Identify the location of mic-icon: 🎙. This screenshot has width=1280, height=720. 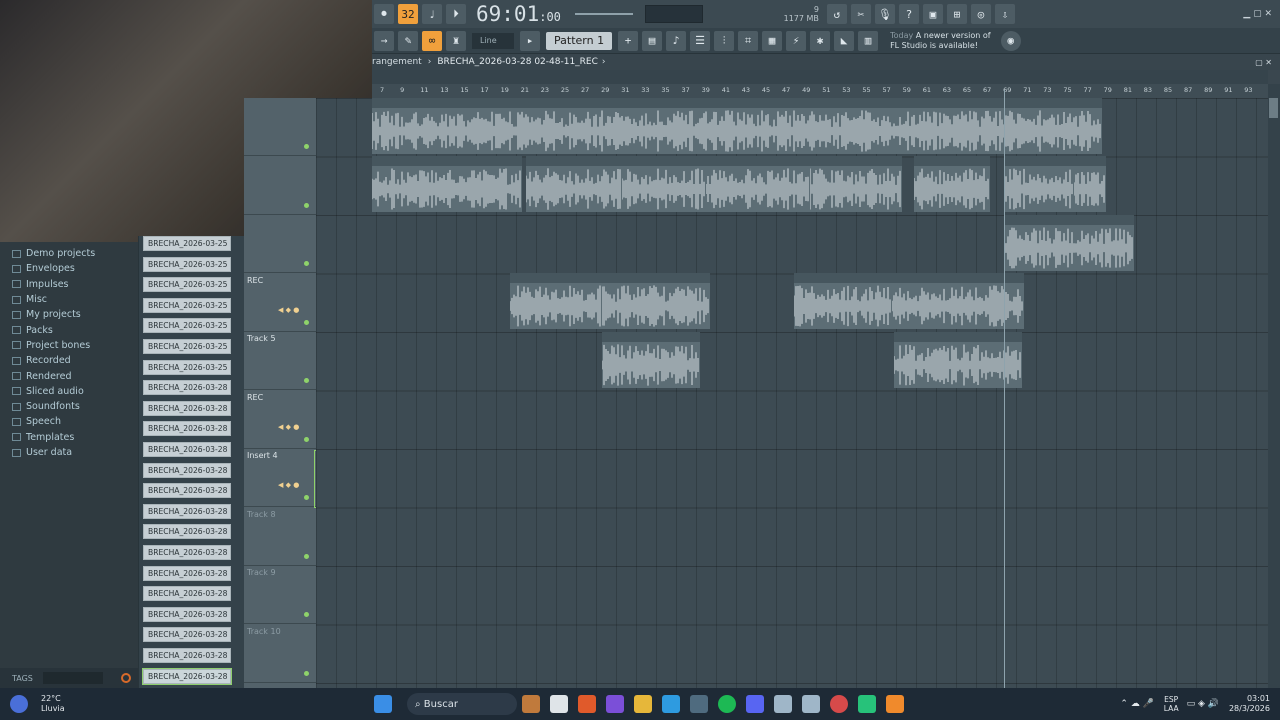
(884, 14).